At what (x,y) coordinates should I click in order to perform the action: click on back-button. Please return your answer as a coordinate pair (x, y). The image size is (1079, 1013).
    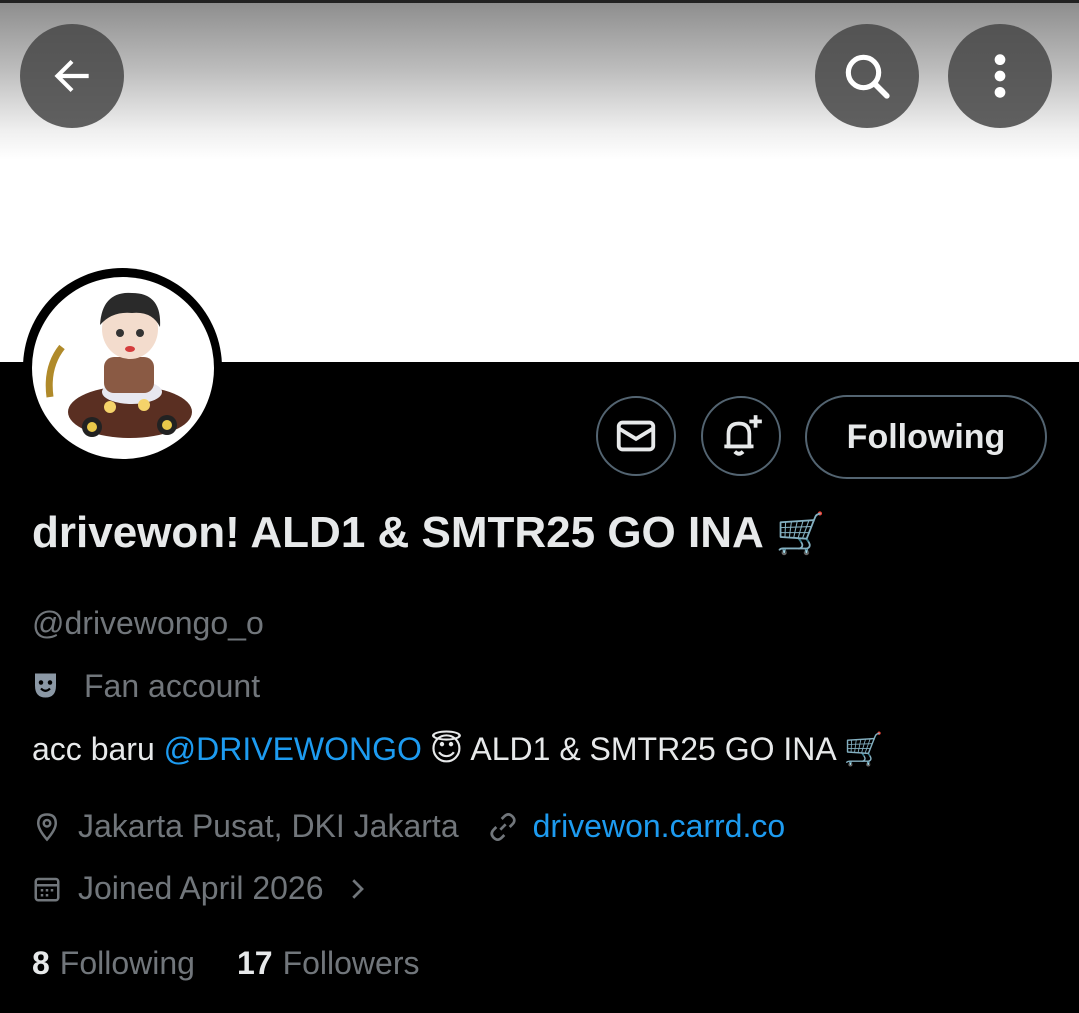
    Looking at the image, I should click on (72, 76).